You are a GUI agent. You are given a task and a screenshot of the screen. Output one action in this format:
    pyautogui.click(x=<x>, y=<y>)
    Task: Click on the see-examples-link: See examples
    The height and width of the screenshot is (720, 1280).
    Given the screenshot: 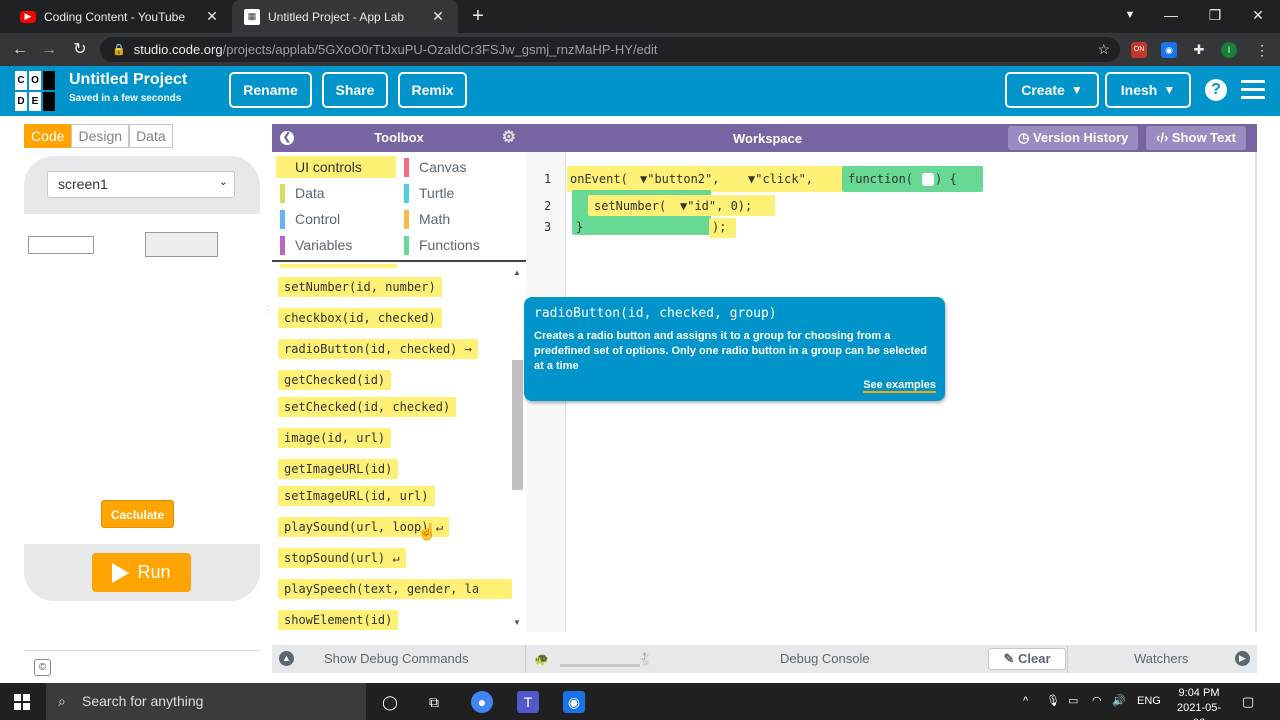 What is the action you would take?
    pyautogui.click(x=899, y=386)
    